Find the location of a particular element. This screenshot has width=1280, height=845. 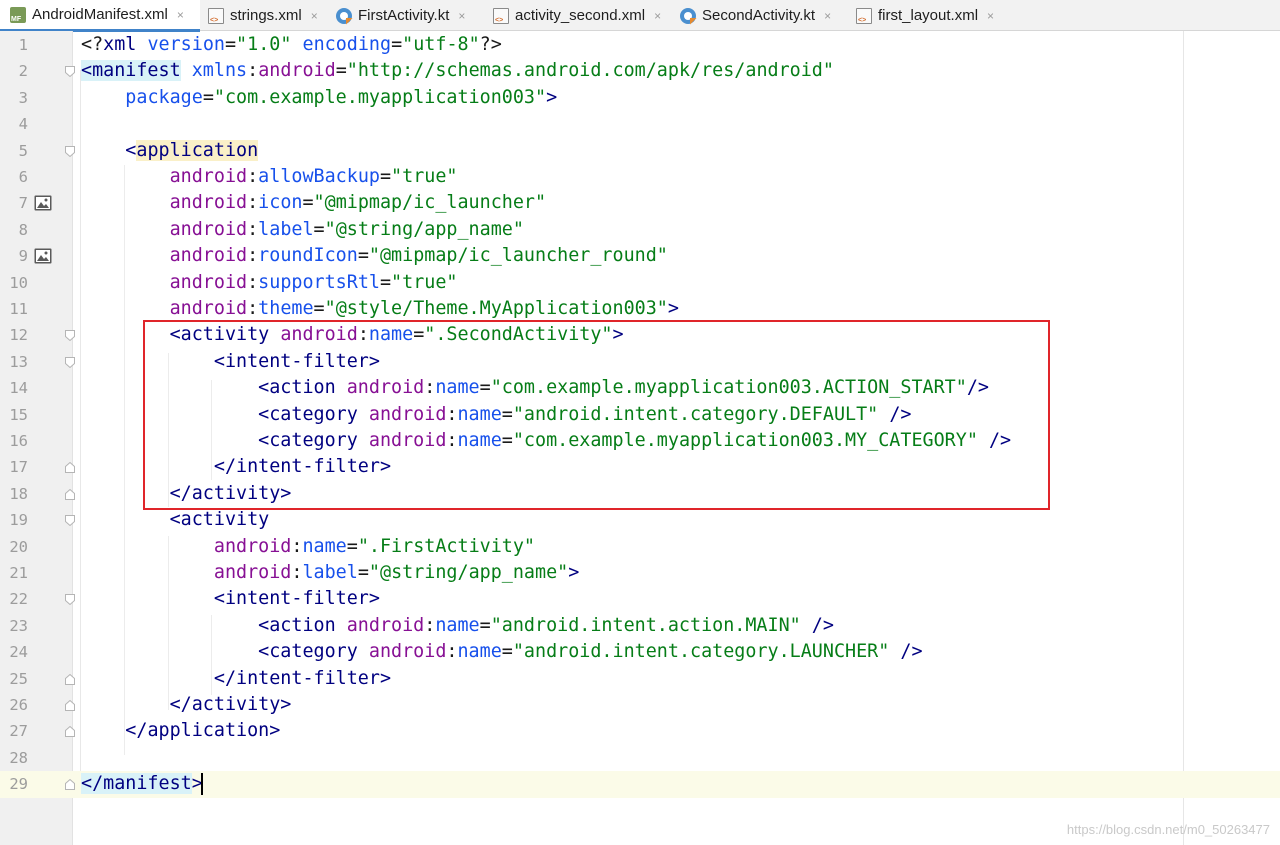

xml-file-icon is located at coordinates (501, 15).